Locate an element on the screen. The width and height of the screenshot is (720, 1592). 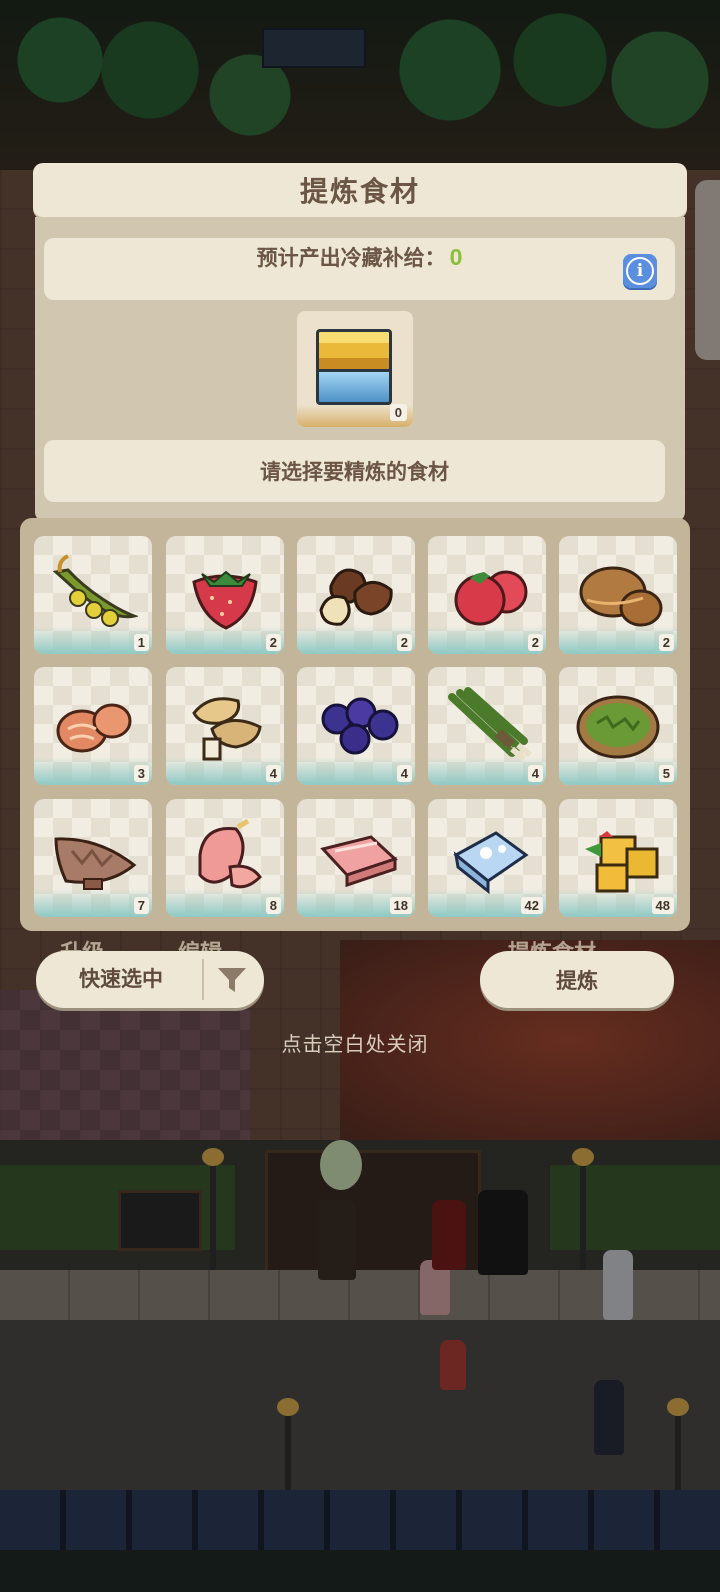
item-count: 48 is located at coordinates (662, 905).